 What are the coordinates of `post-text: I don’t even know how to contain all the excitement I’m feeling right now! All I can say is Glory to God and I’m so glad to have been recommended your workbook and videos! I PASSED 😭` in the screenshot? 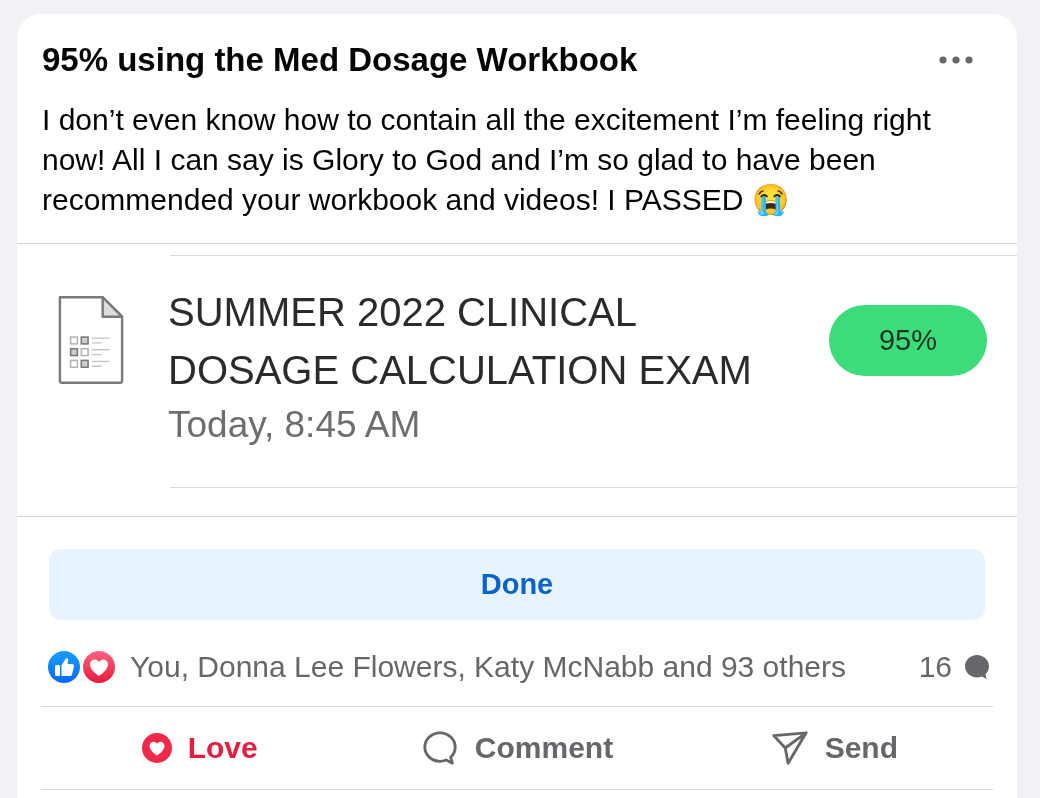 It's located at (487, 160).